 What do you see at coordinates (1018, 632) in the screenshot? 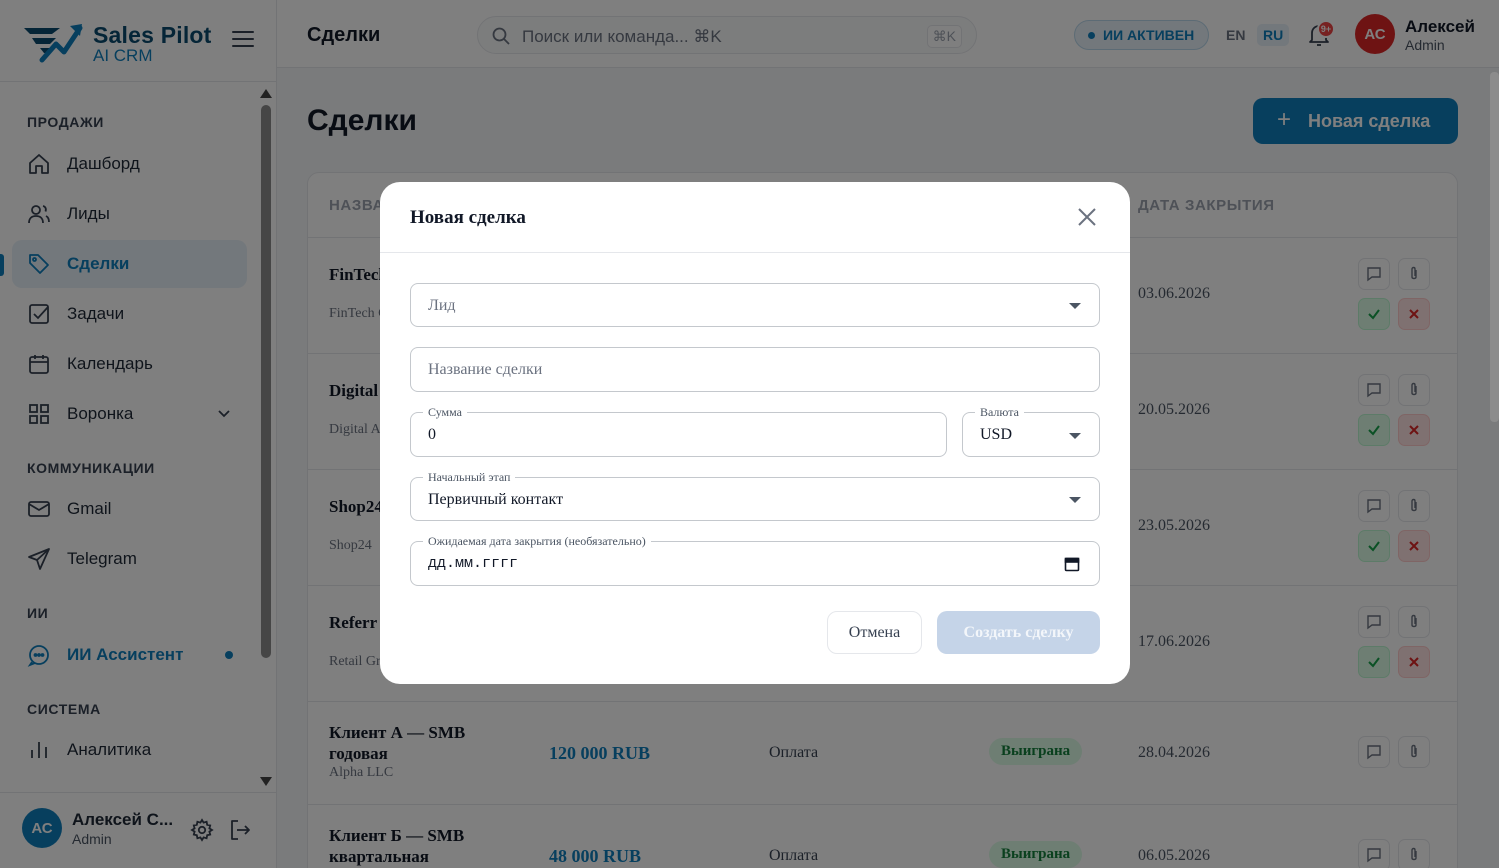
I see `create-deal-button: Создать сделку` at bounding box center [1018, 632].